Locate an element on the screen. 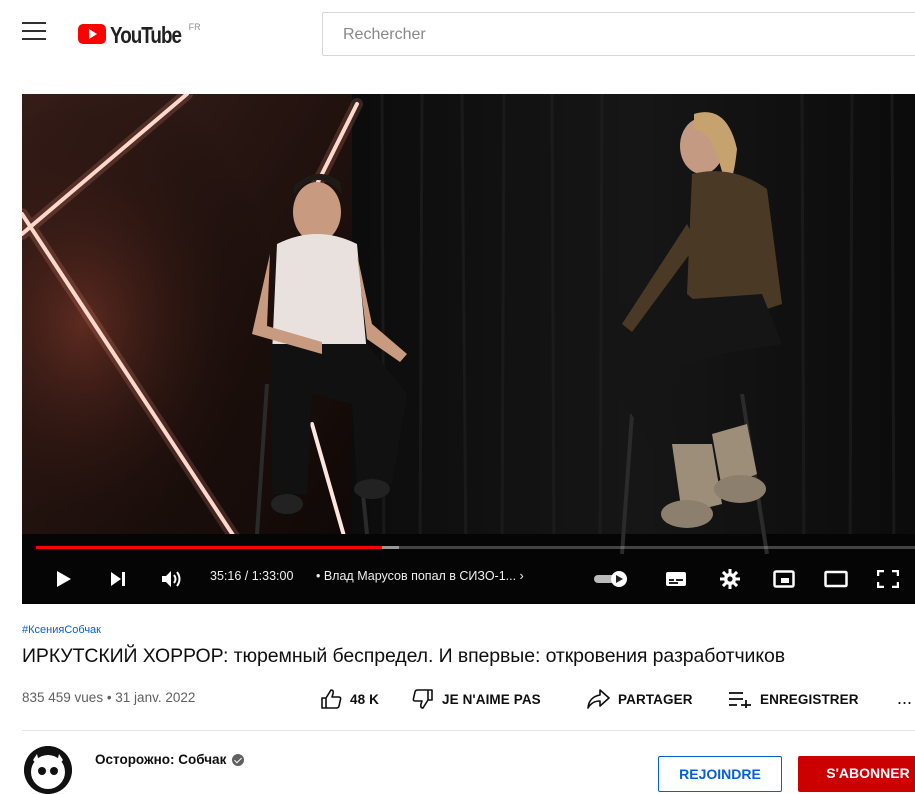  subtitles-icon is located at coordinates (676, 579).